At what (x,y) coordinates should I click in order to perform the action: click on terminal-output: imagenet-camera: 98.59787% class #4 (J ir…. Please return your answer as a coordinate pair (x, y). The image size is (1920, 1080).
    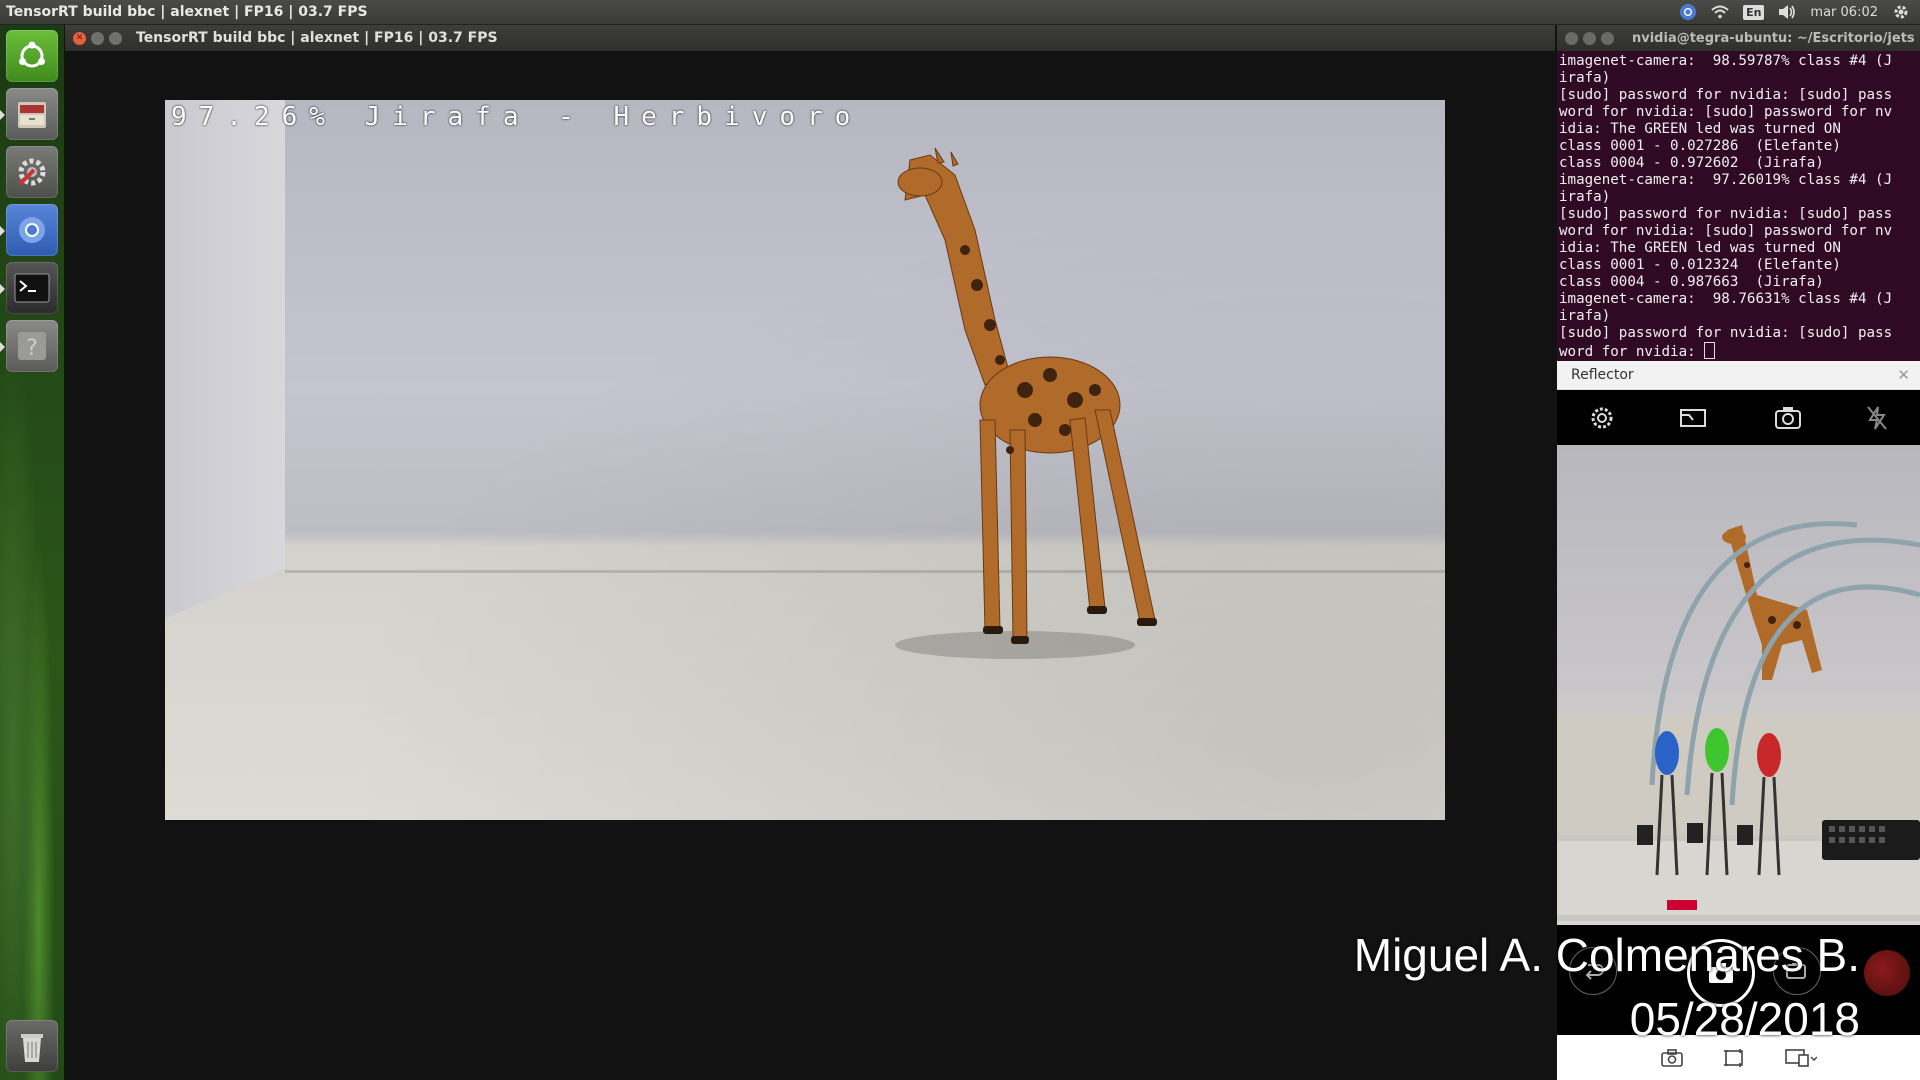
    Looking at the image, I should click on (1738, 205).